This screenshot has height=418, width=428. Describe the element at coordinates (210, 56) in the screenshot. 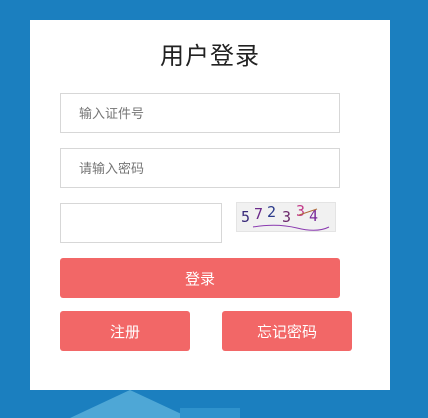

I see `page-title: 用户登录` at that location.